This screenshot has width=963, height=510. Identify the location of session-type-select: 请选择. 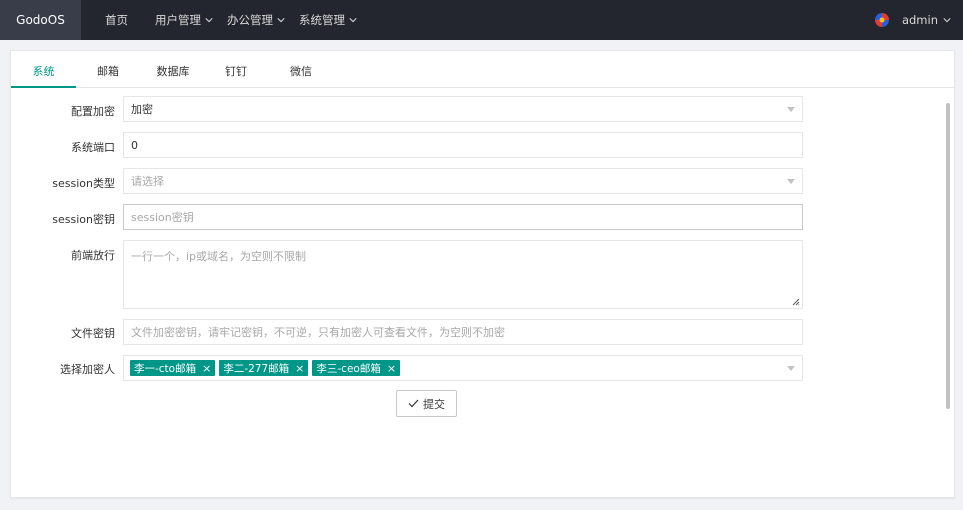
(463, 181).